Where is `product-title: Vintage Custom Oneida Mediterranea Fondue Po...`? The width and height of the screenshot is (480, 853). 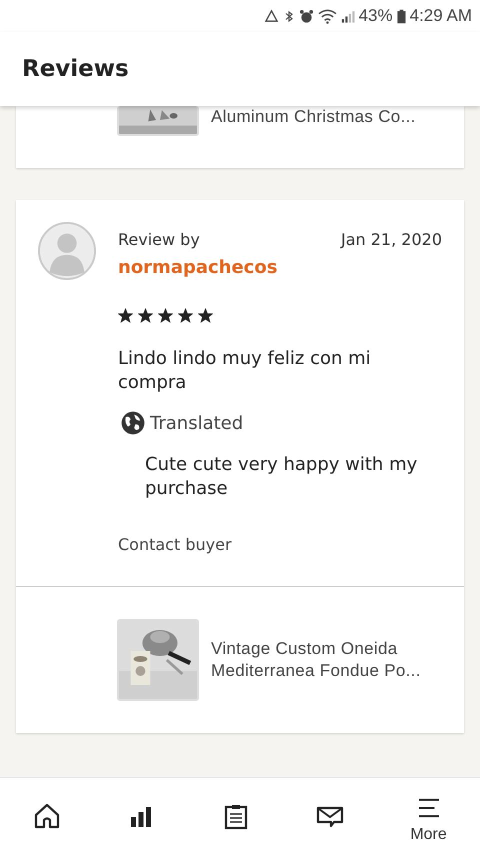
product-title: Vintage Custom Oneida Mediterranea Fondue Po... is located at coordinates (331, 660).